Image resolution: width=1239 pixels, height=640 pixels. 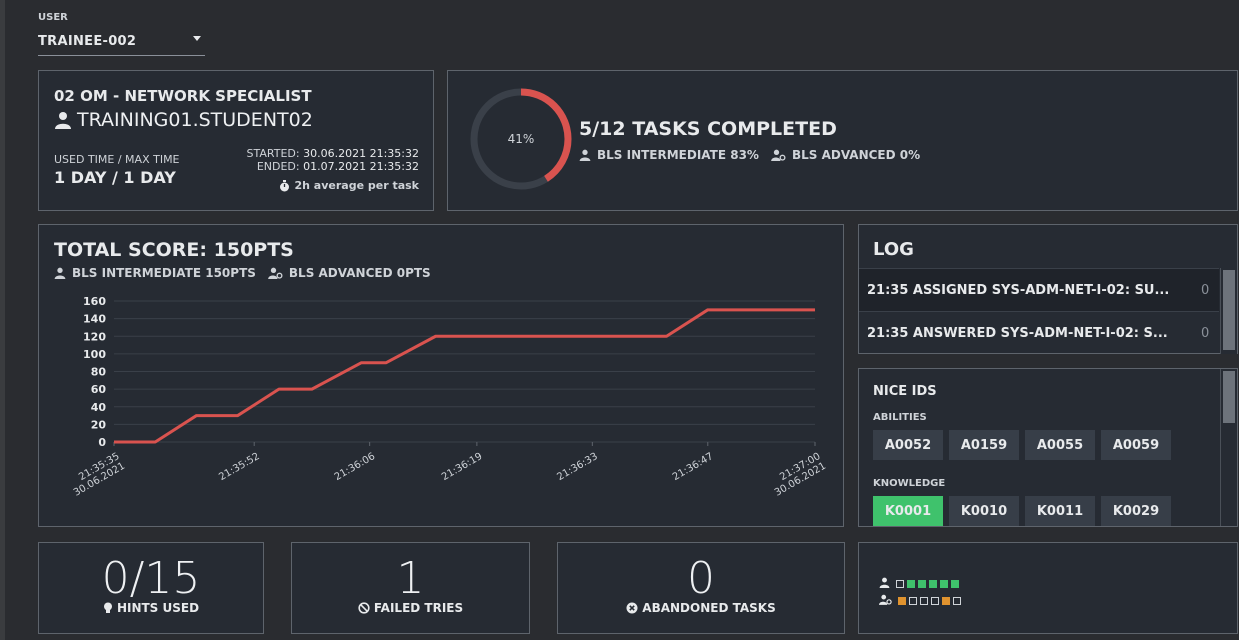 What do you see at coordinates (678, 155) in the screenshot?
I see `intermediate-progress: BLS INTERMEDIATE 83%` at bounding box center [678, 155].